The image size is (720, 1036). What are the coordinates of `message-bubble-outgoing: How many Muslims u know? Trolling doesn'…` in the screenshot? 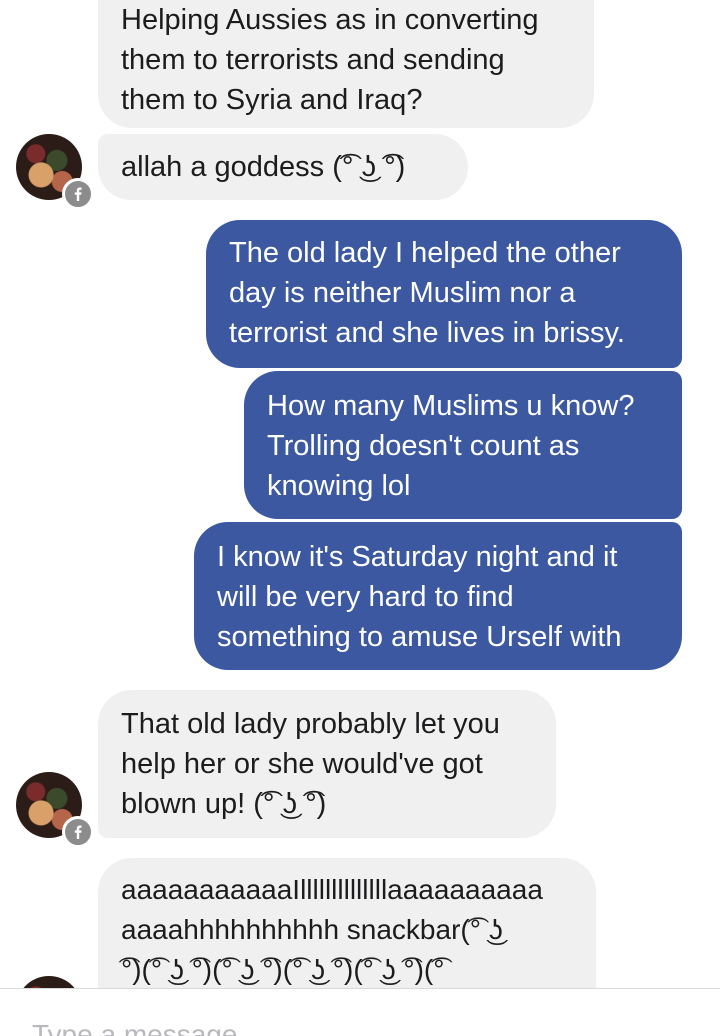 It's located at (463, 445).